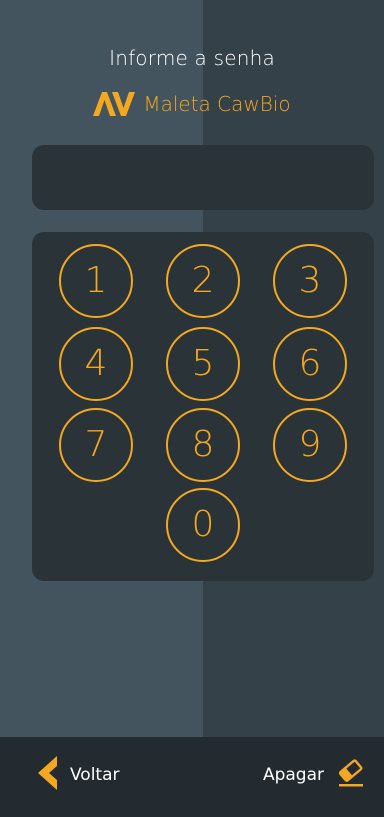 The image size is (384, 817). I want to click on brand-name: Maleta CawBio, so click(217, 104).